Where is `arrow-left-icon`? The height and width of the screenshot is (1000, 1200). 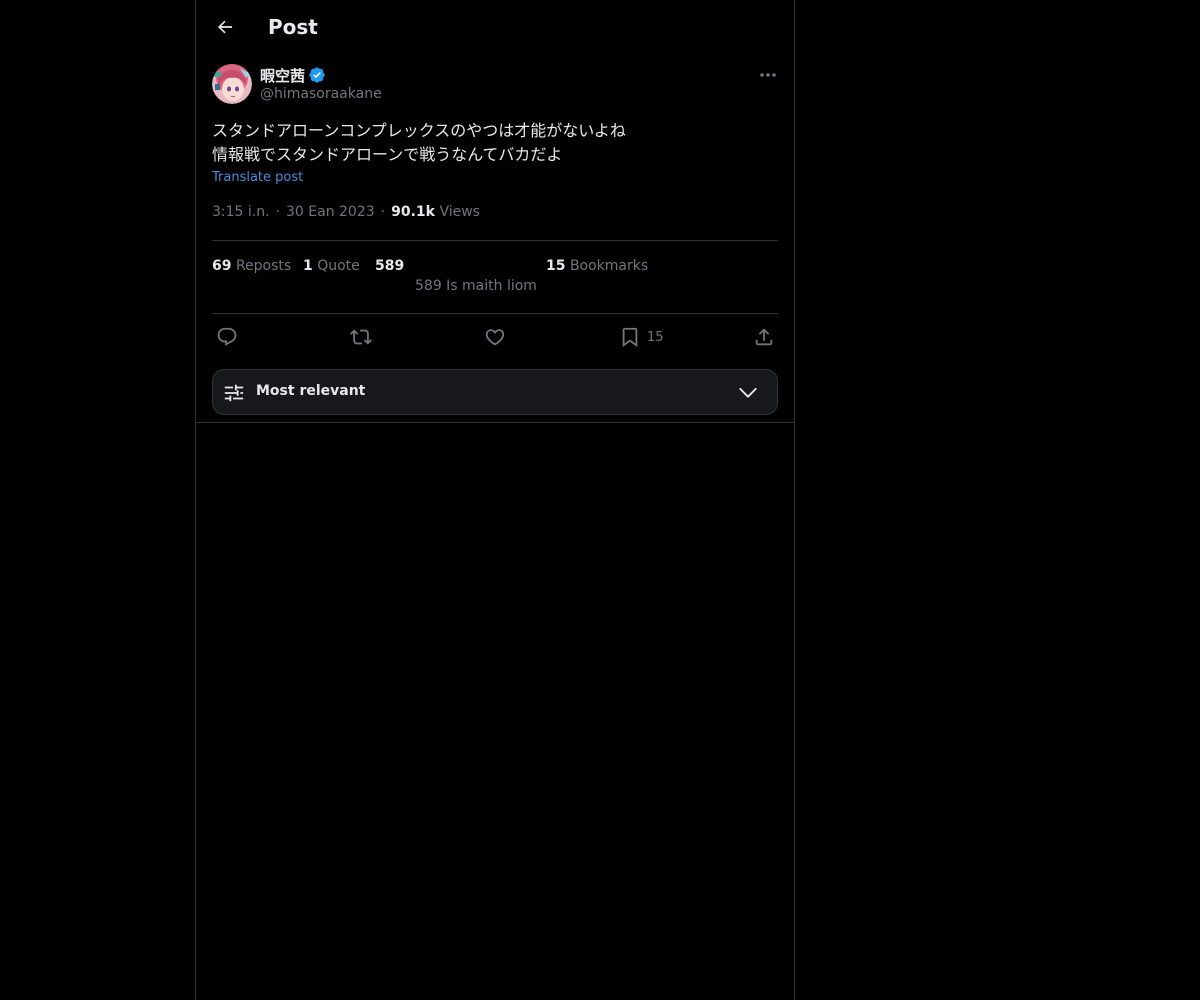 arrow-left-icon is located at coordinates (225, 27).